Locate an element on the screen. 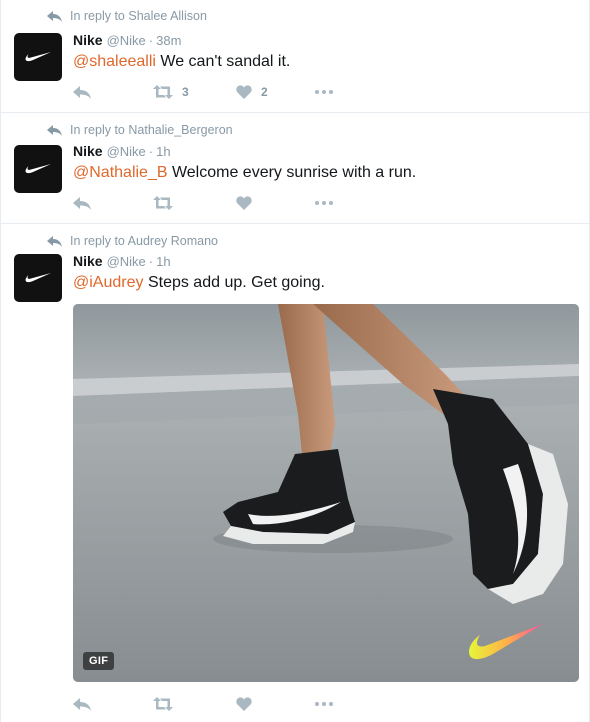 This screenshot has width=590, height=722. mention-link: @iAudrey is located at coordinates (108, 282).